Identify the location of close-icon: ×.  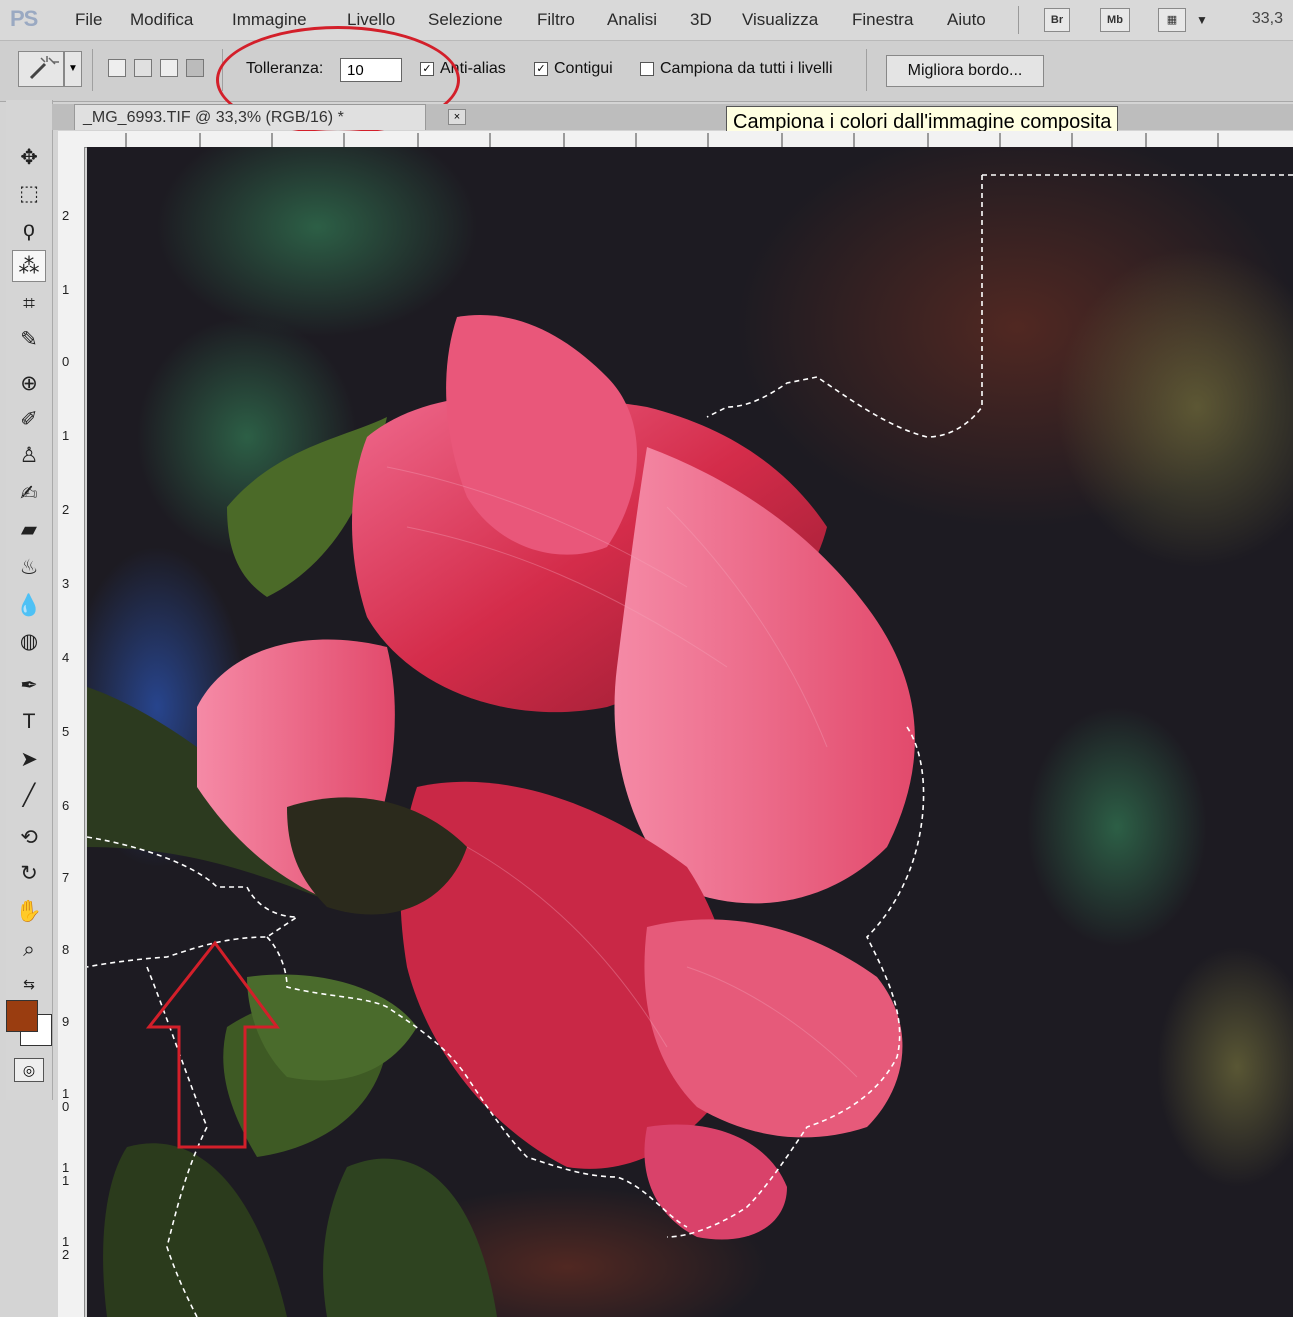
(457, 117).